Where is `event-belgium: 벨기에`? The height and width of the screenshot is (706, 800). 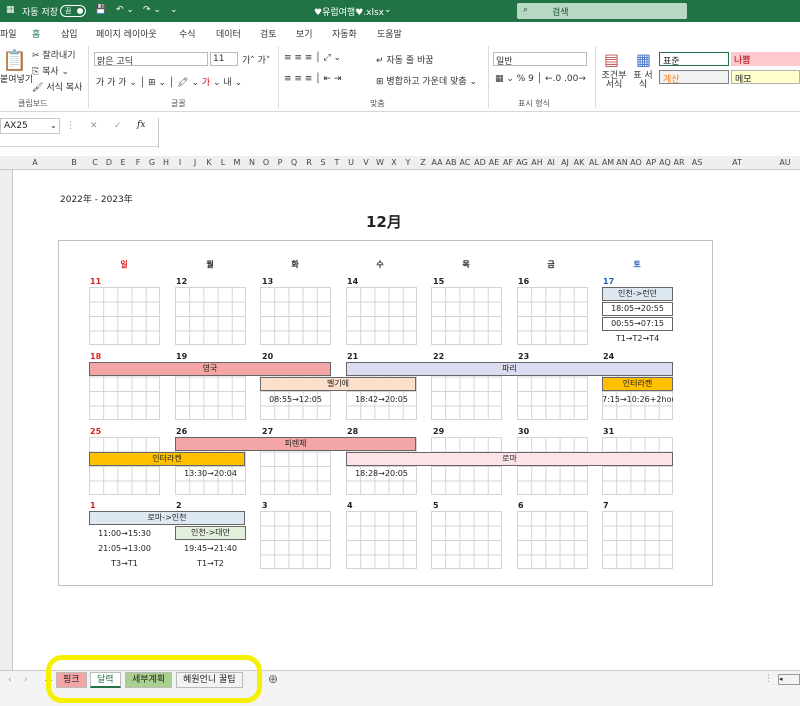
event-belgium: 벨기에 is located at coordinates (338, 384).